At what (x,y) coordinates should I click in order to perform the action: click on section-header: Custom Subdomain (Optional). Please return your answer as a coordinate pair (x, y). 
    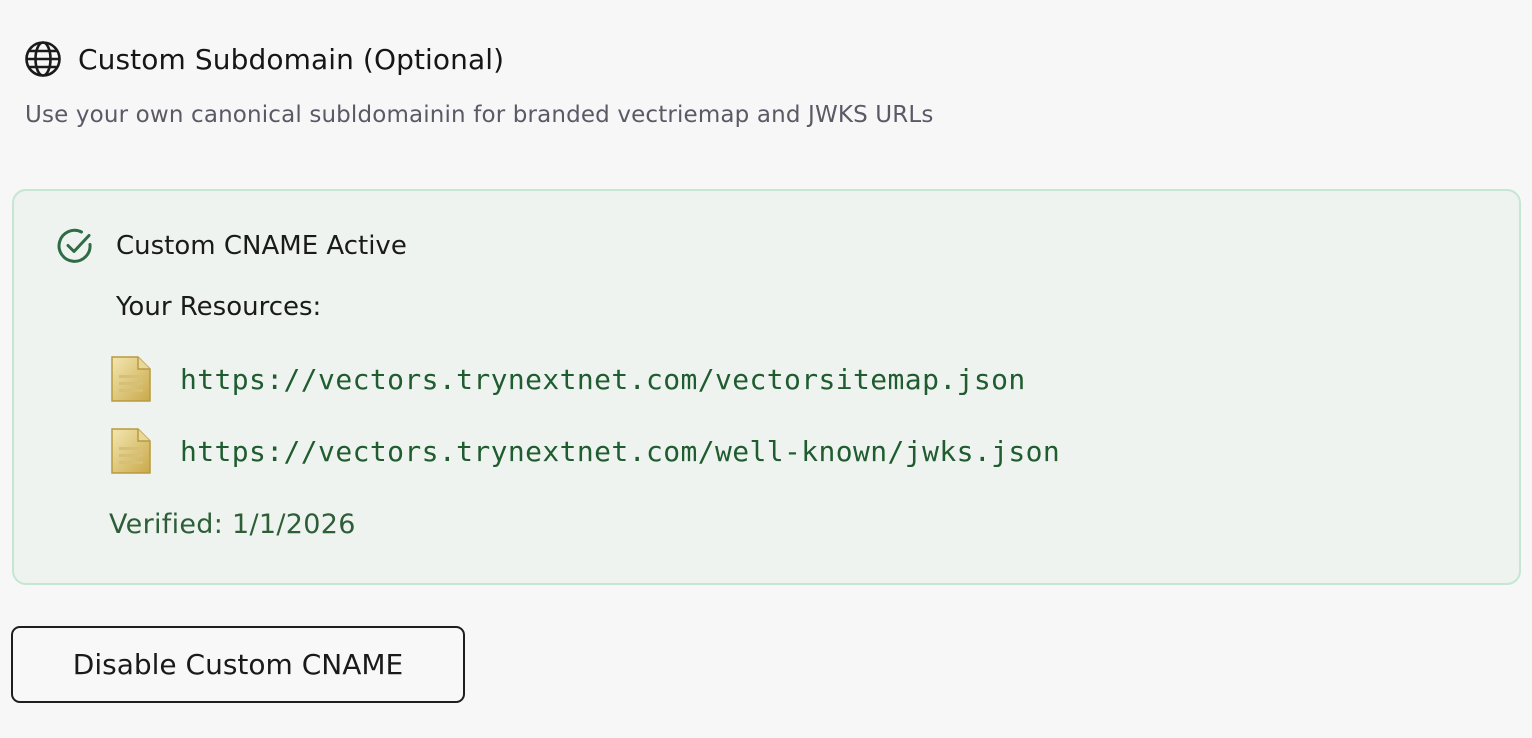
    Looking at the image, I should click on (264, 59).